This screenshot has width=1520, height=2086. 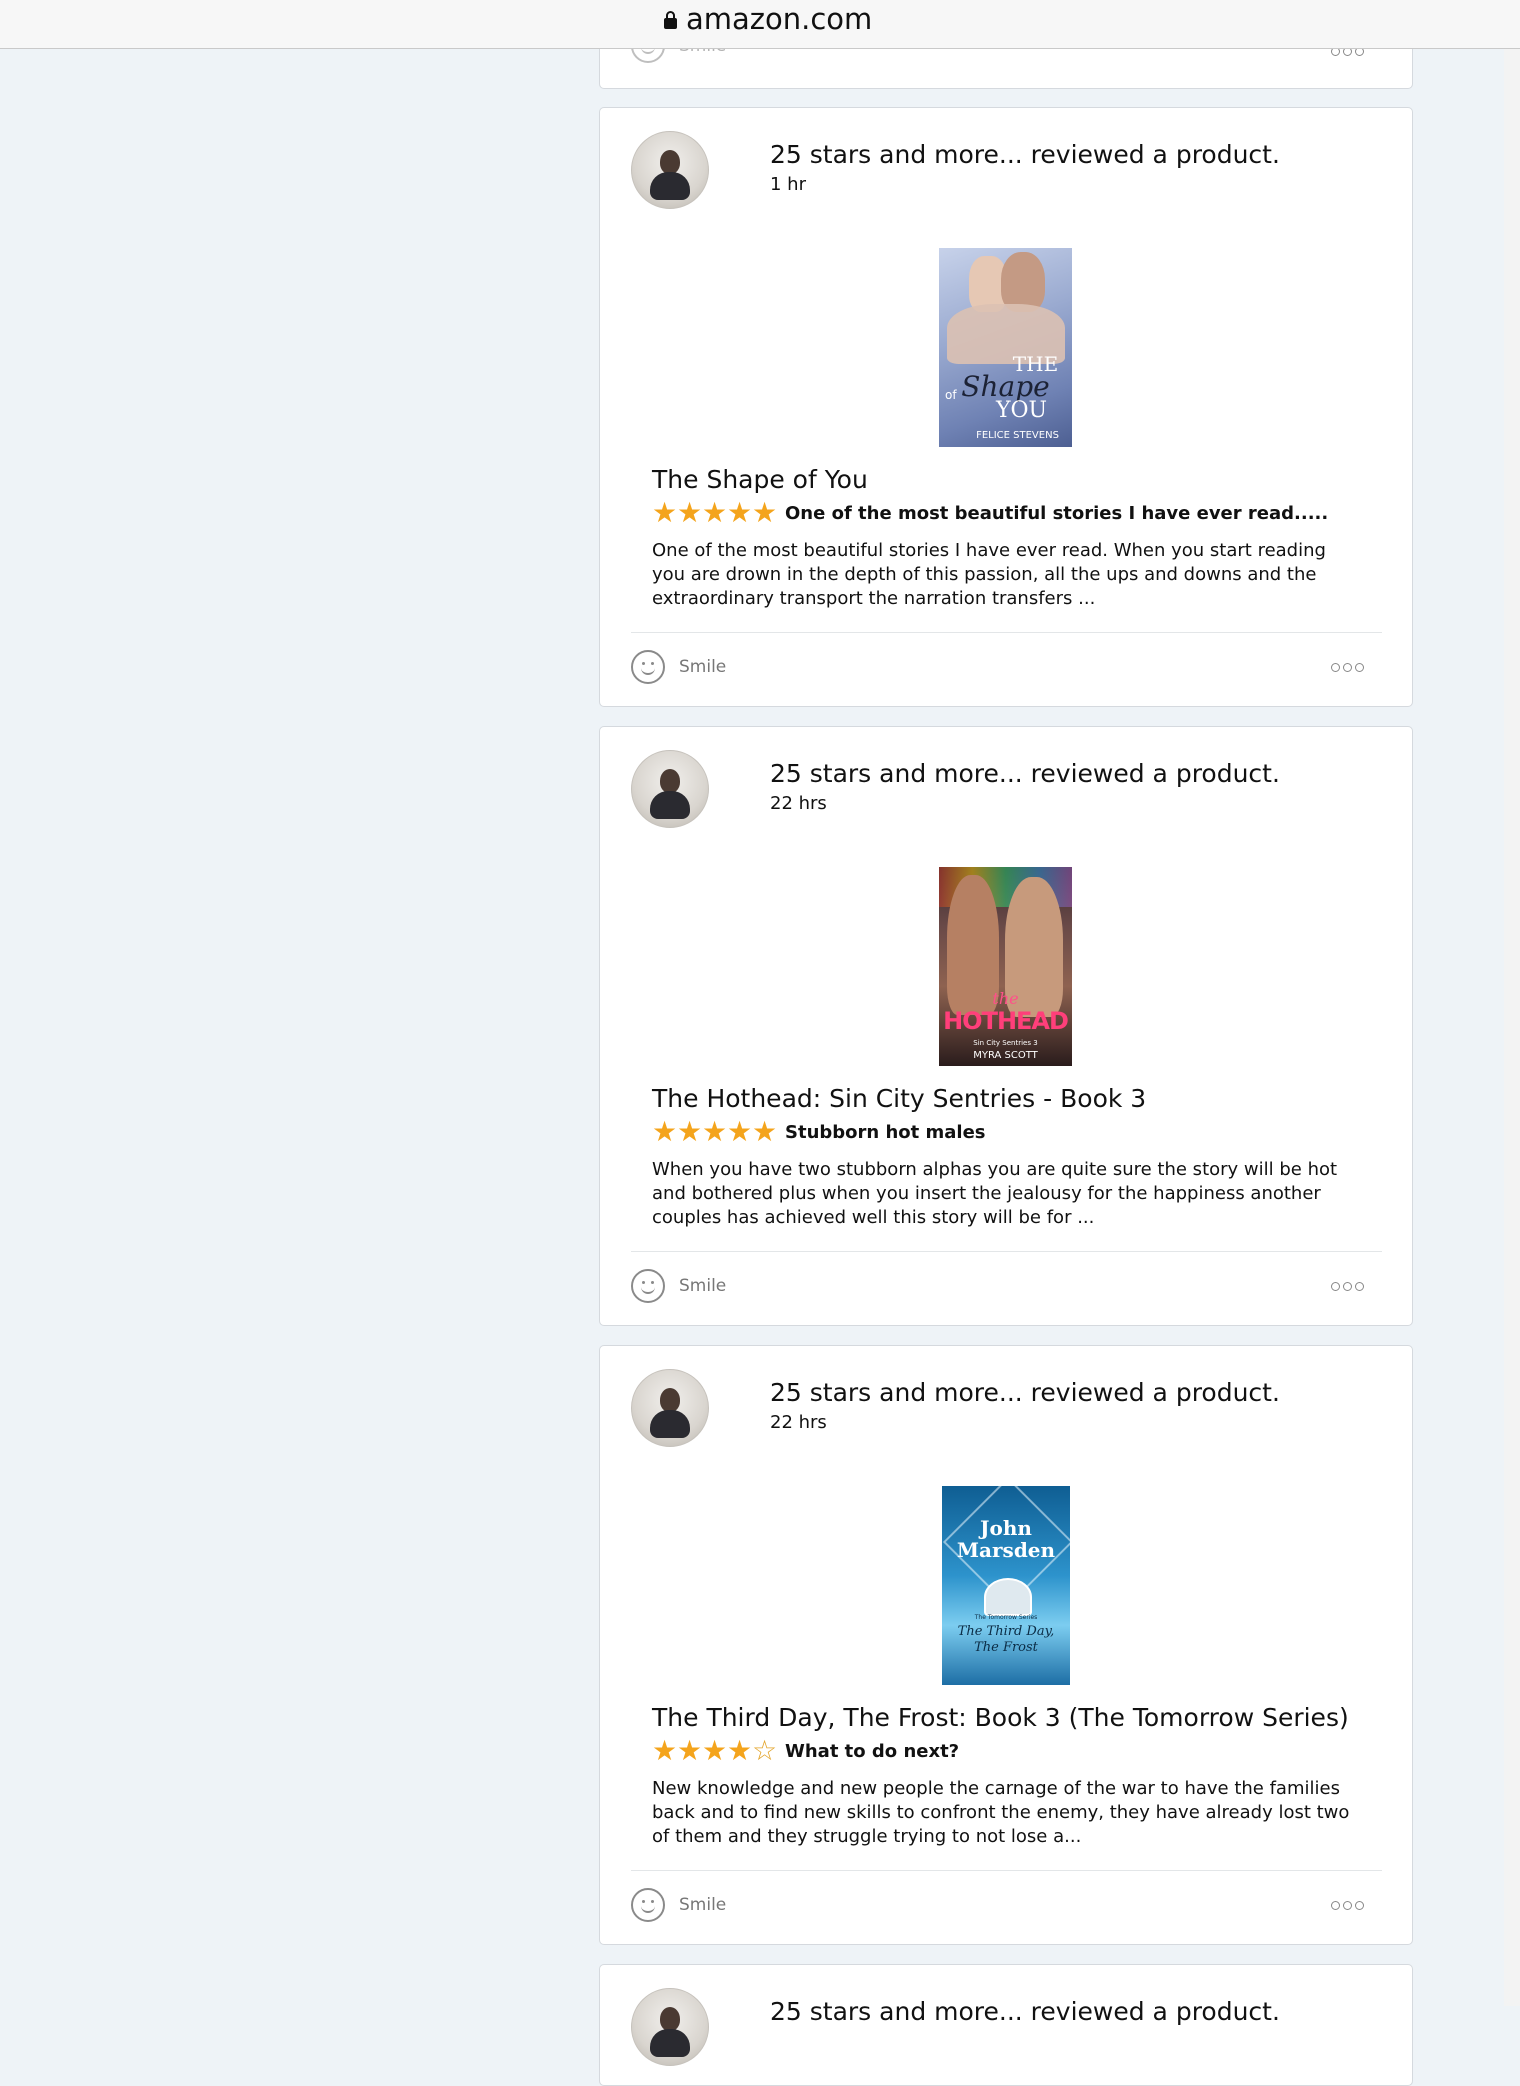 What do you see at coordinates (1006, 1647) in the screenshot?
I see `cover-title-line2: The Frost` at bounding box center [1006, 1647].